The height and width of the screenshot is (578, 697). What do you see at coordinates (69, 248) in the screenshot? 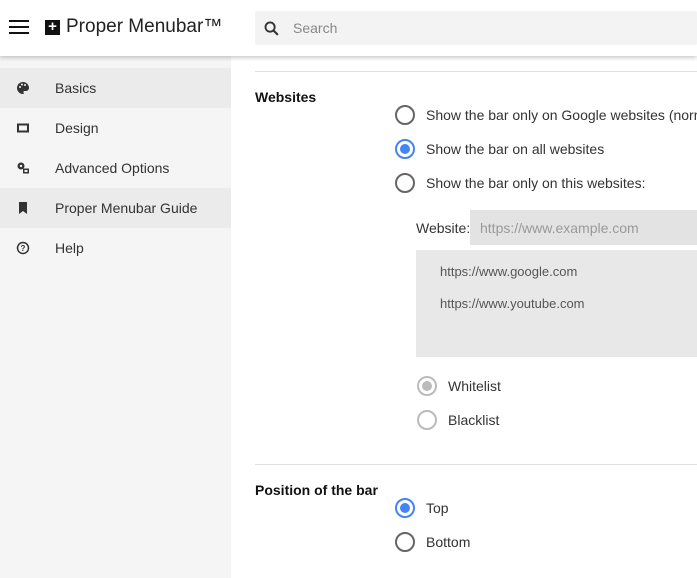
I see `sidebar-item-label: Help` at bounding box center [69, 248].